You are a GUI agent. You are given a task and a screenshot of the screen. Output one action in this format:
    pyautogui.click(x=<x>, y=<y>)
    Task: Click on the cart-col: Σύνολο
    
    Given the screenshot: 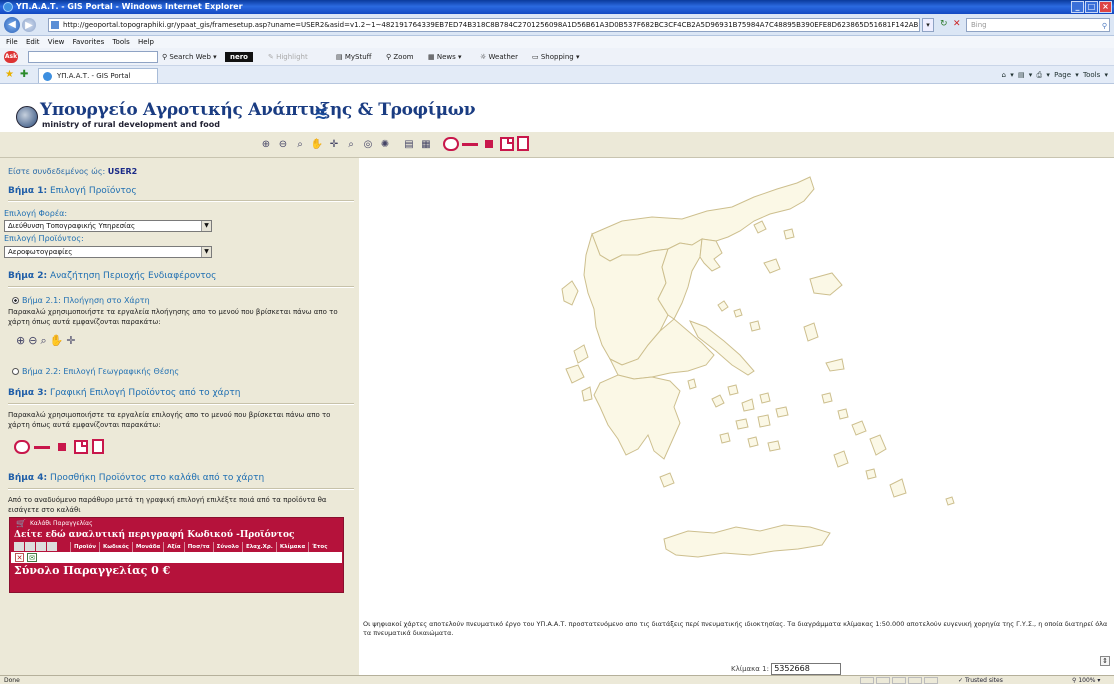 What is the action you would take?
    pyautogui.click(x=227, y=547)
    